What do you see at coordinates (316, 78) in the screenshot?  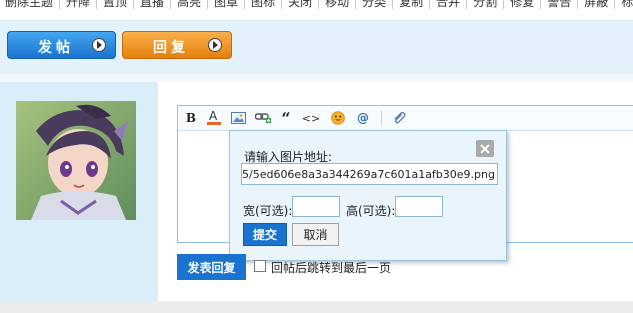 I see `divider` at bounding box center [316, 78].